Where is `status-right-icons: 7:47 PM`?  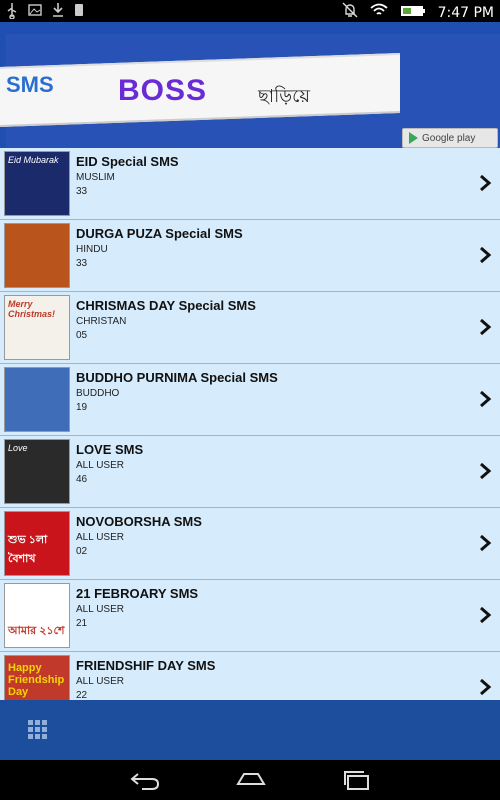
status-right-icons: 7:47 PM is located at coordinates (418, 12).